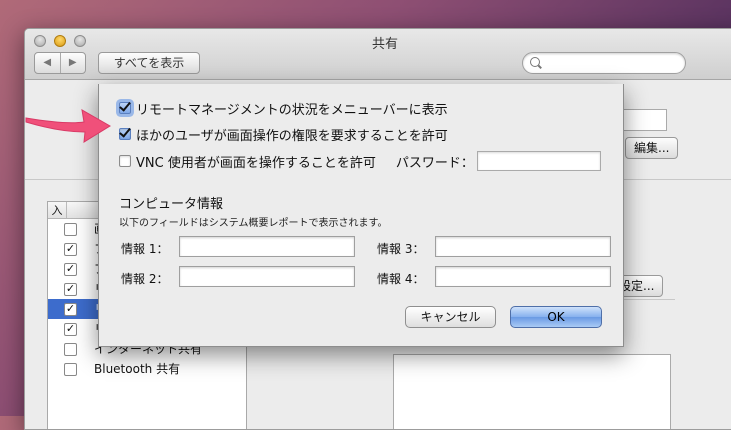 This screenshot has width=731, height=430. I want to click on column-on-header: 入, so click(57, 210).